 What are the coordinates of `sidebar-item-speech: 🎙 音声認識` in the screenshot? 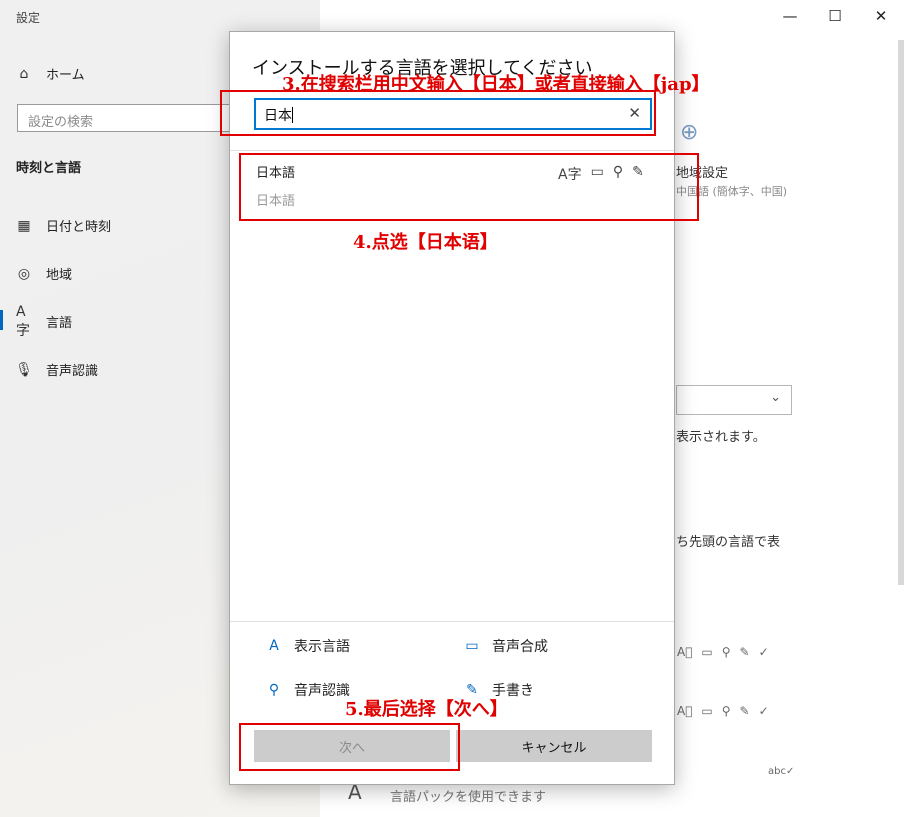 It's located at (57, 370).